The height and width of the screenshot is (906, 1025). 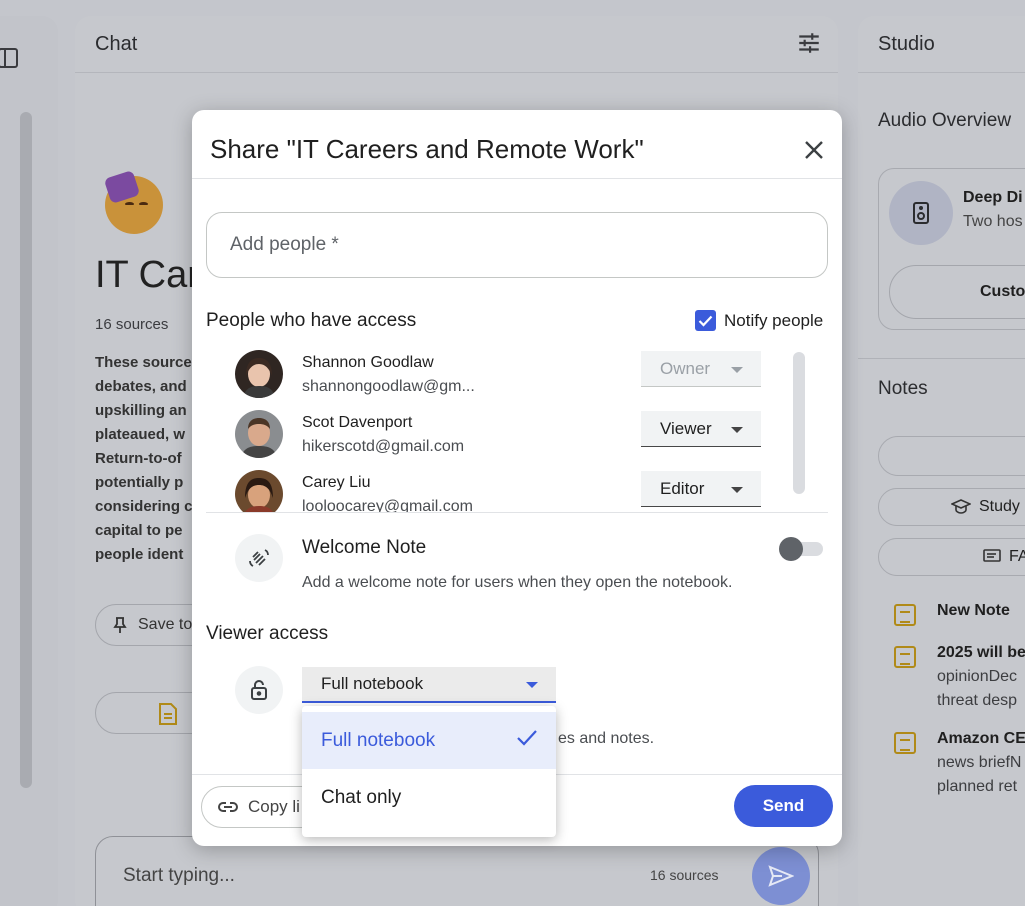 What do you see at coordinates (457, 871) in the screenshot?
I see `chat-input: Start typing... 16 sources` at bounding box center [457, 871].